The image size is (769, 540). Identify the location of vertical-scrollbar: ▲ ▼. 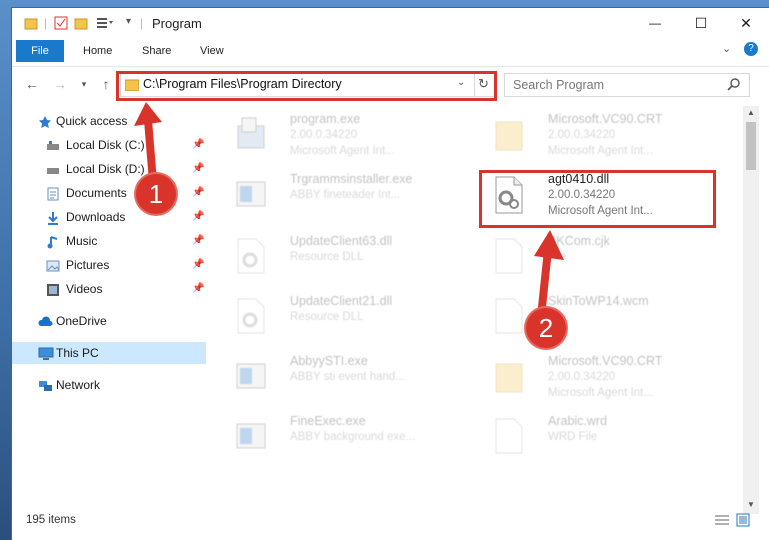
(751, 310).